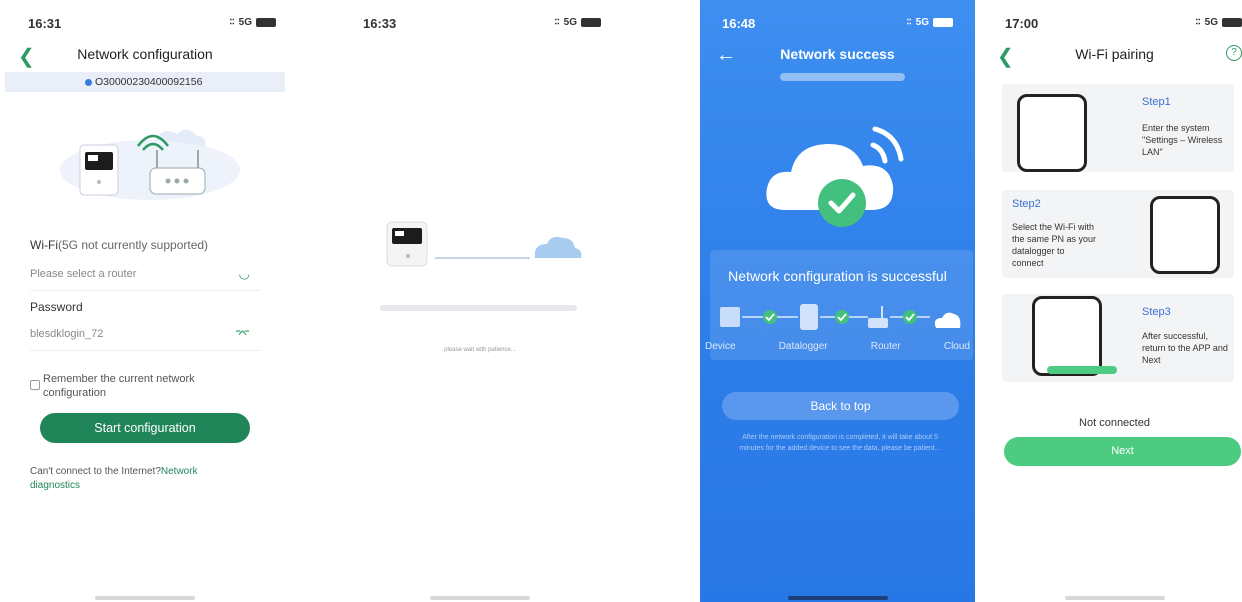  What do you see at coordinates (45, 23) in the screenshot?
I see `status-time: 16:31` at bounding box center [45, 23].